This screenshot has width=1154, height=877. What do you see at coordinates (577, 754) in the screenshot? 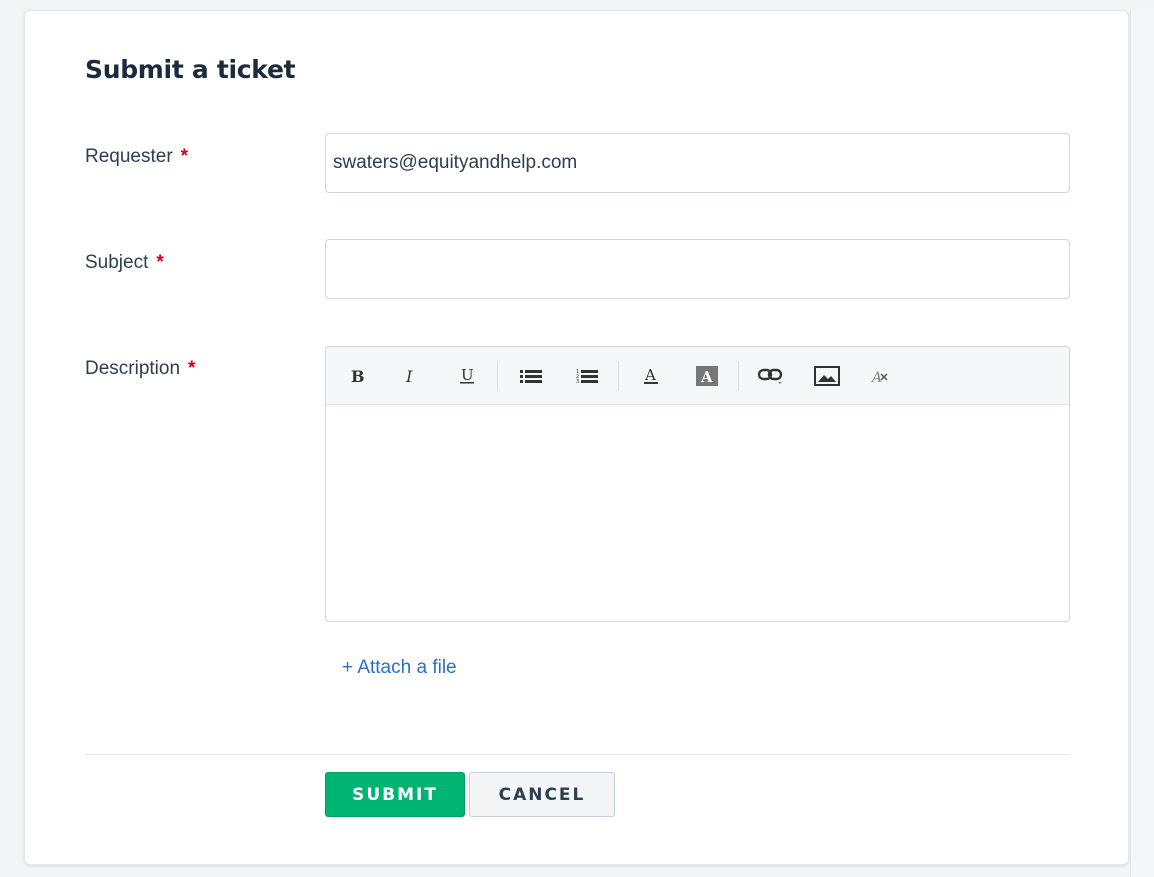
I see `form-divider` at bounding box center [577, 754].